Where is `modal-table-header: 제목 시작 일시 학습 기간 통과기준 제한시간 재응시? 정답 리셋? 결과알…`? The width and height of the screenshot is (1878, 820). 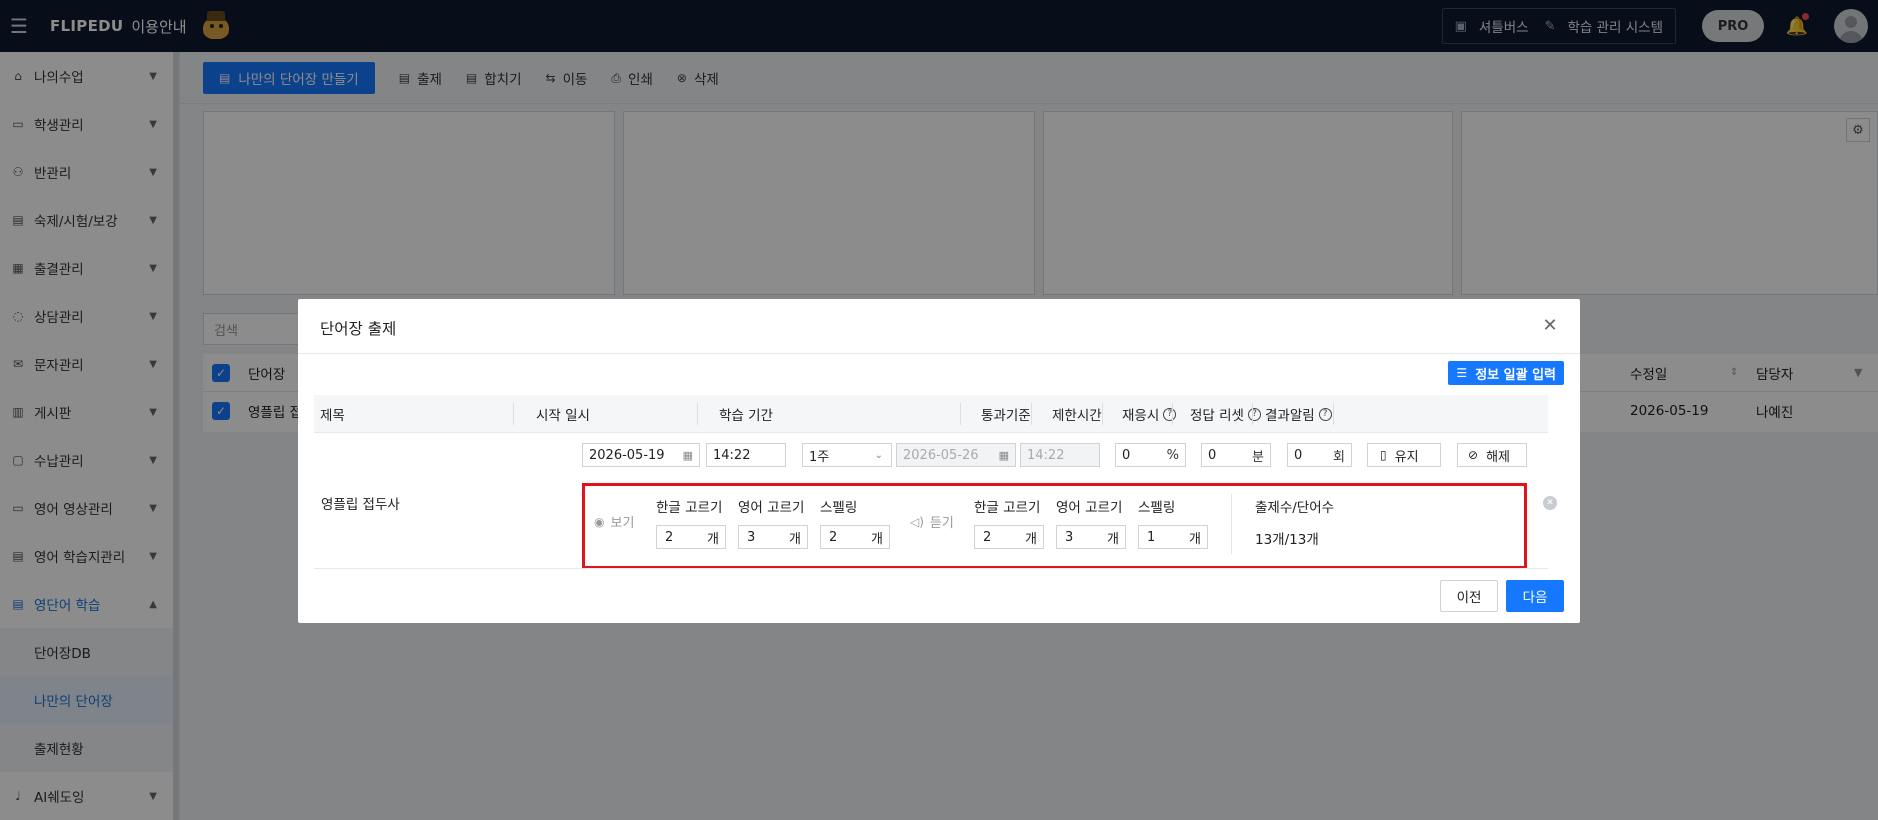 modal-table-header: 제목 시작 일시 학습 기간 통과기준 제한시간 재응시? 정답 리셋? 결과알… is located at coordinates (931, 414).